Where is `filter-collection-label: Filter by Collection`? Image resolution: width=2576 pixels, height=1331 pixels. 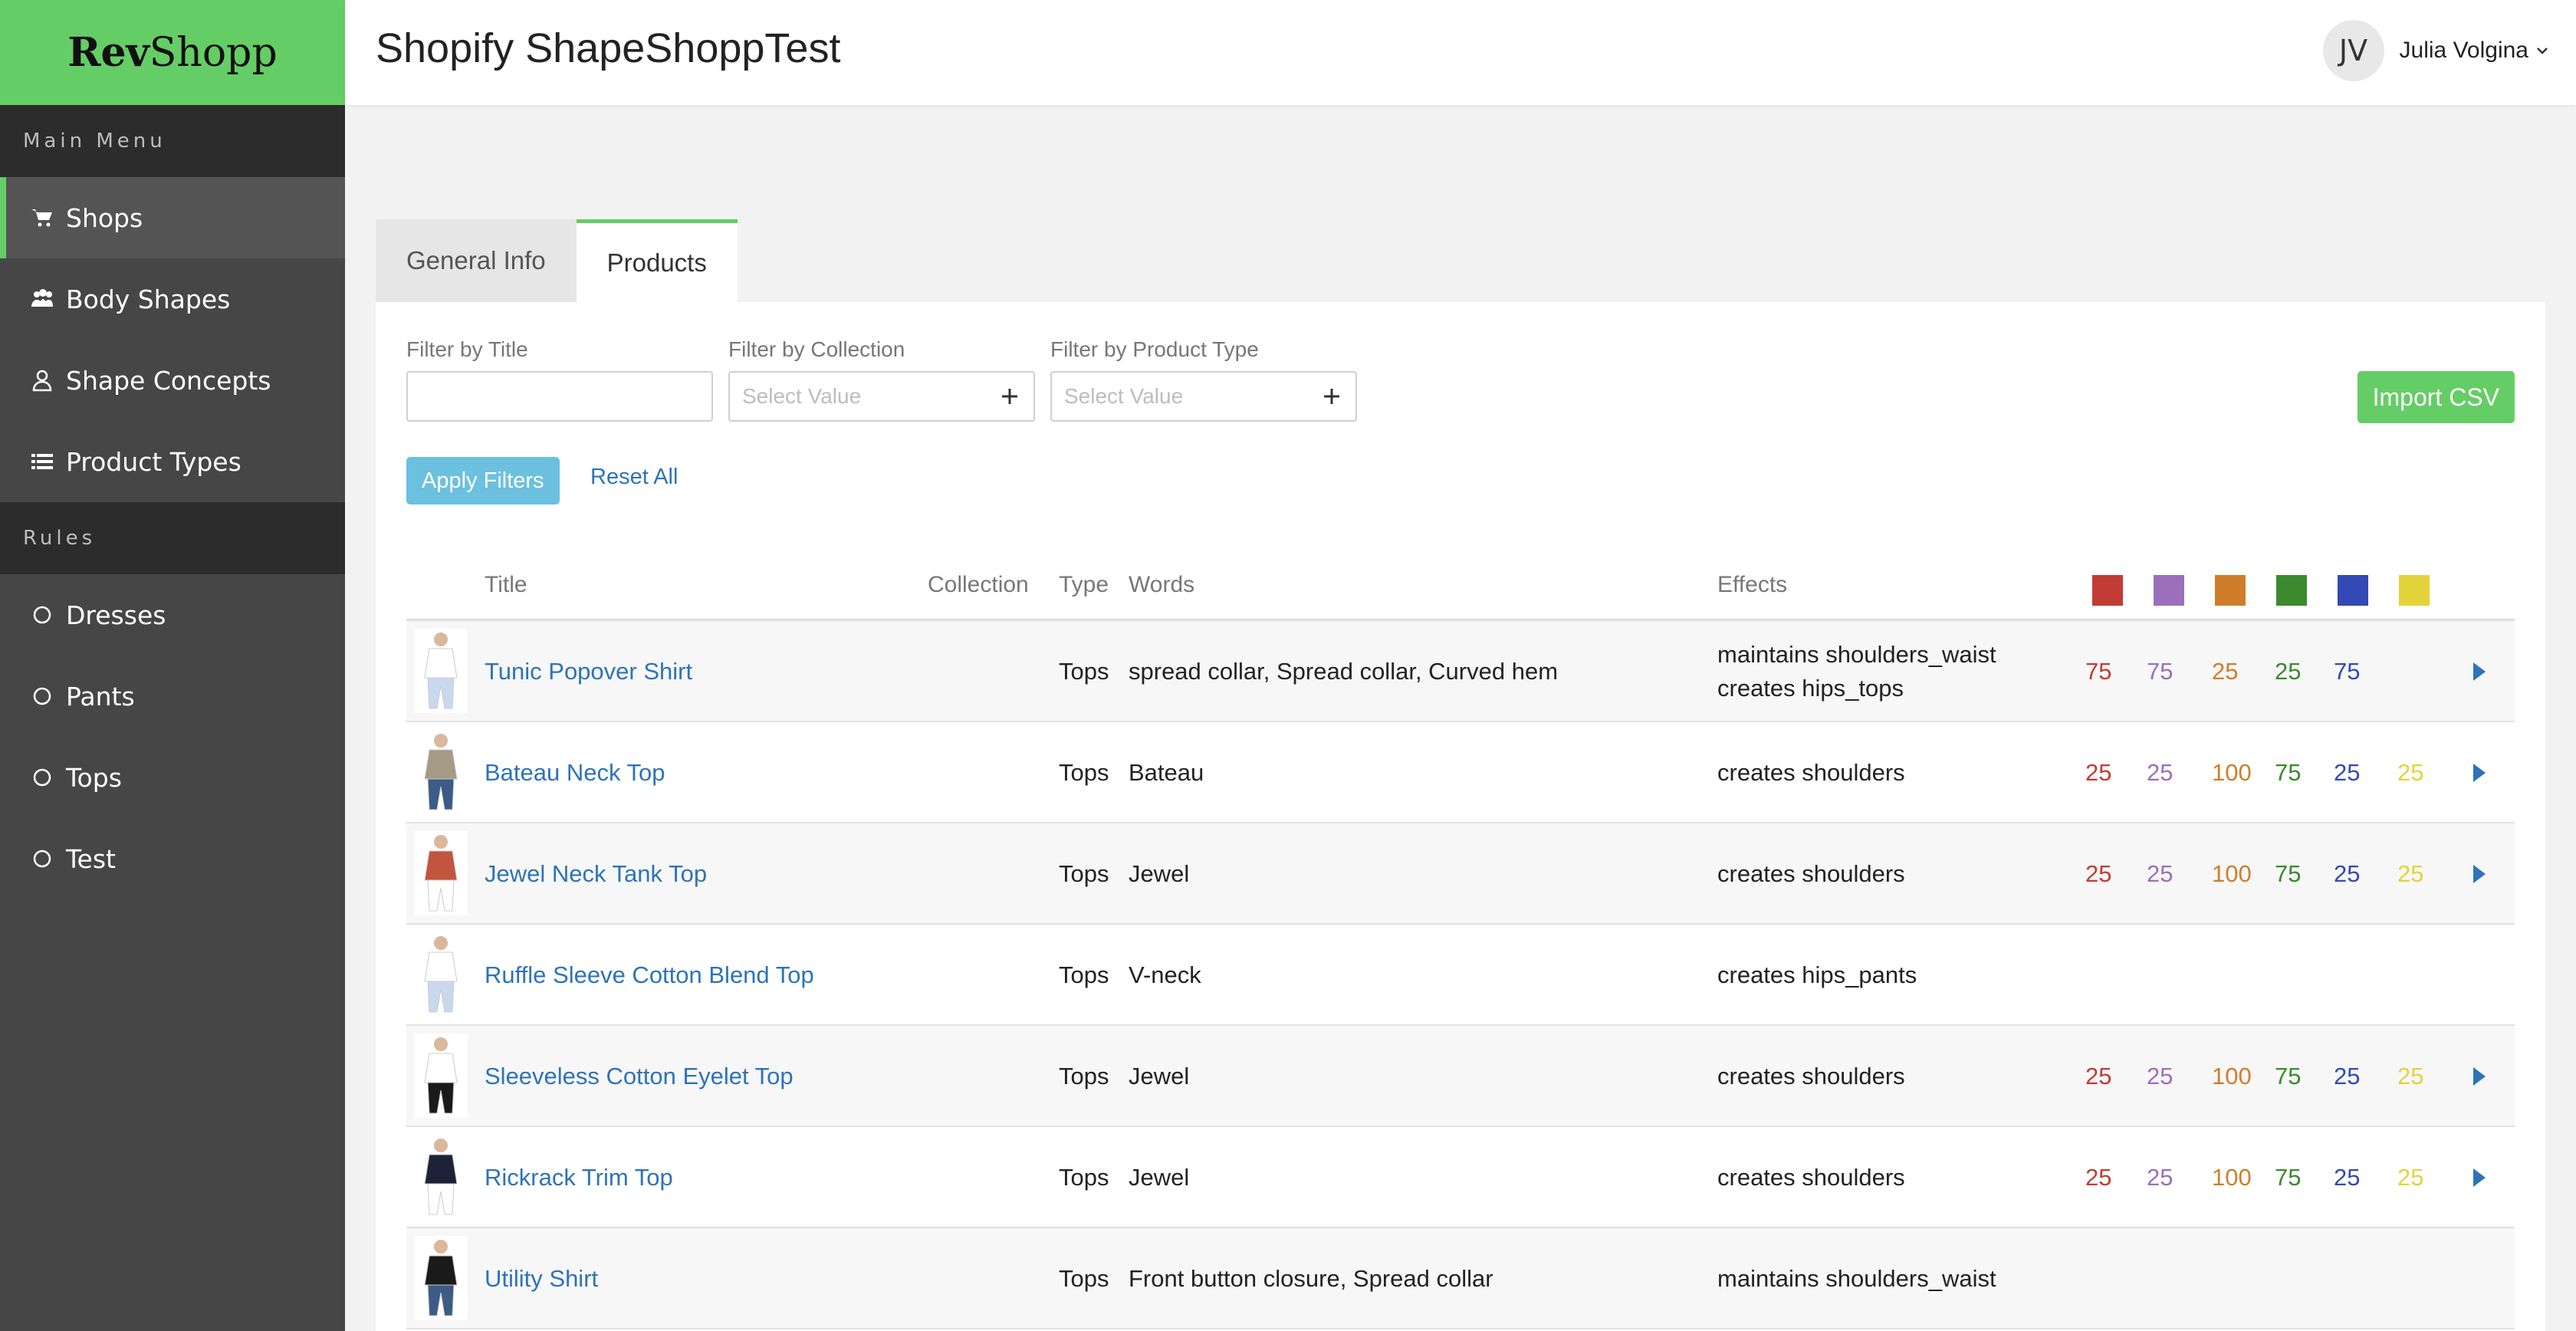
filter-collection-label: Filter by Collection is located at coordinates (816, 349).